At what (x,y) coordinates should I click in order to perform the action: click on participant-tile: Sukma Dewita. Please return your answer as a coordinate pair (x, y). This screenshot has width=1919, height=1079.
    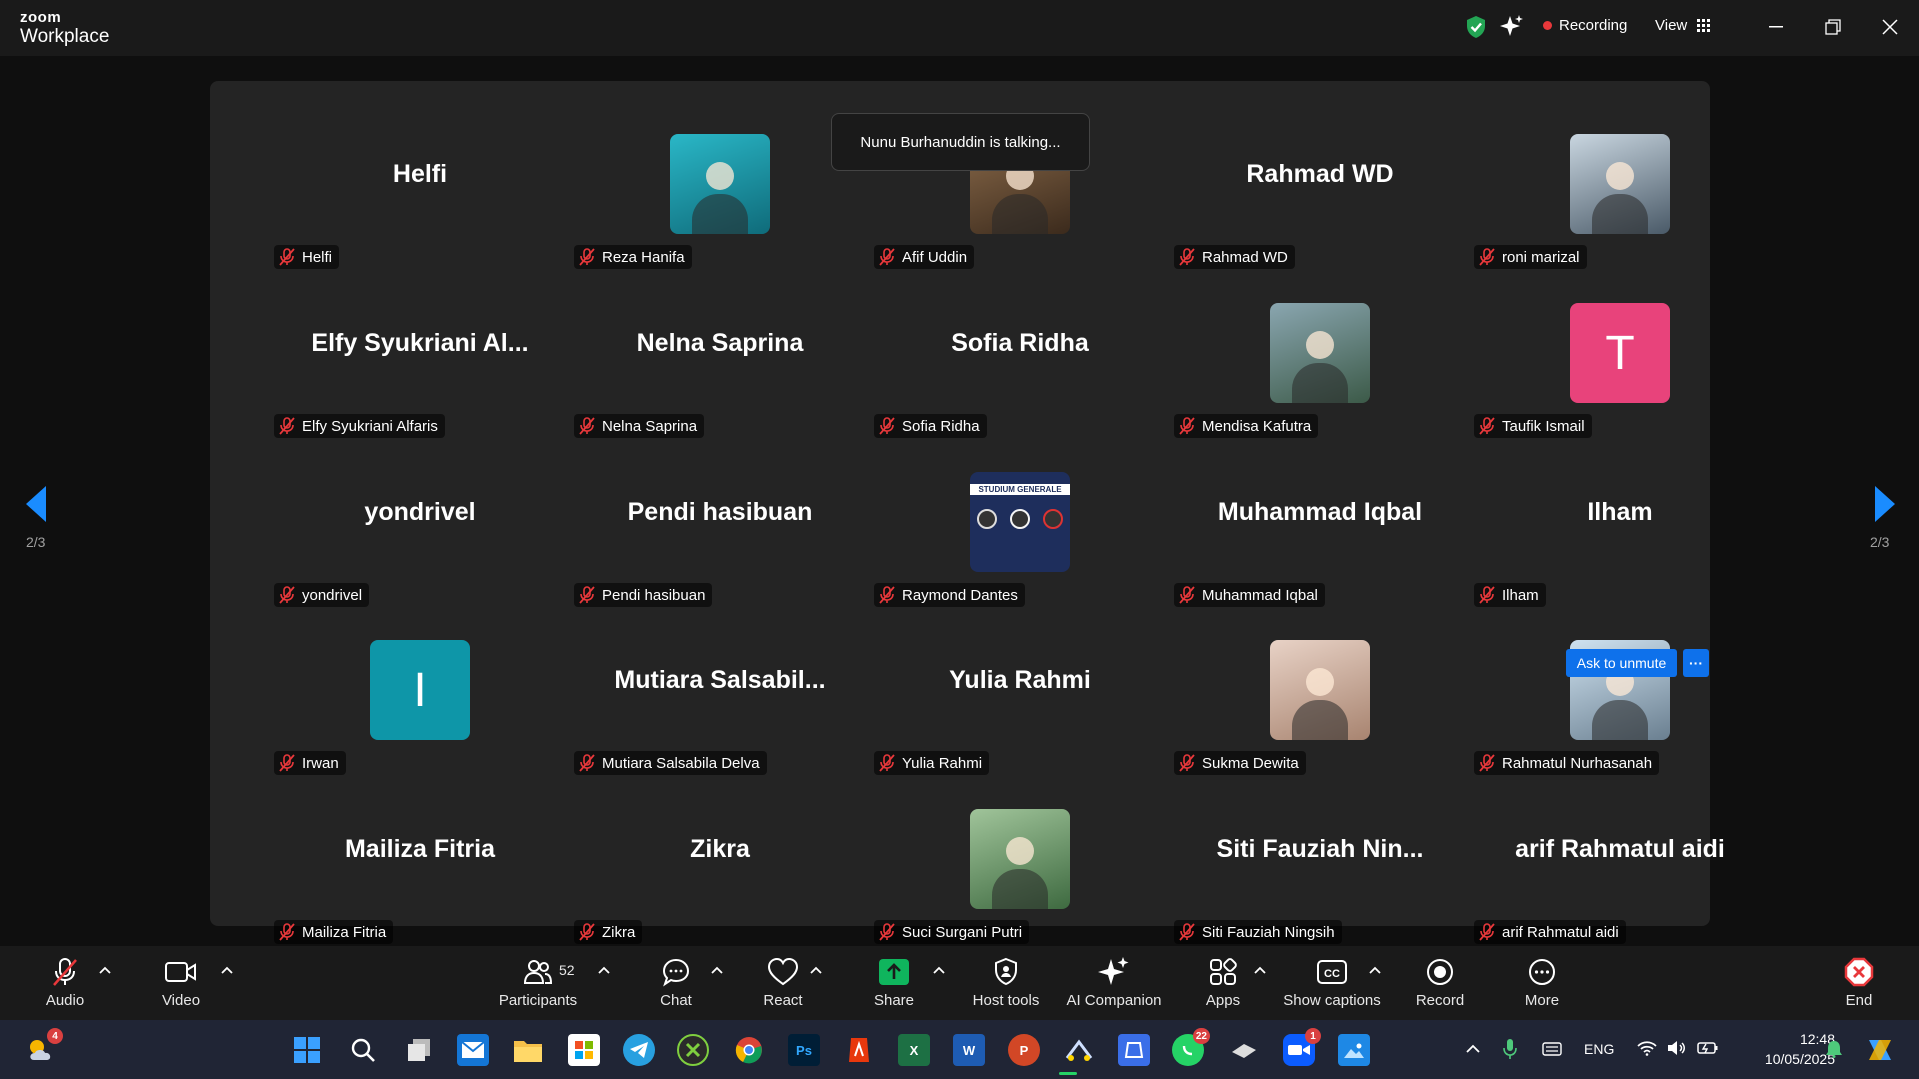
    Looking at the image, I should click on (1320, 704).